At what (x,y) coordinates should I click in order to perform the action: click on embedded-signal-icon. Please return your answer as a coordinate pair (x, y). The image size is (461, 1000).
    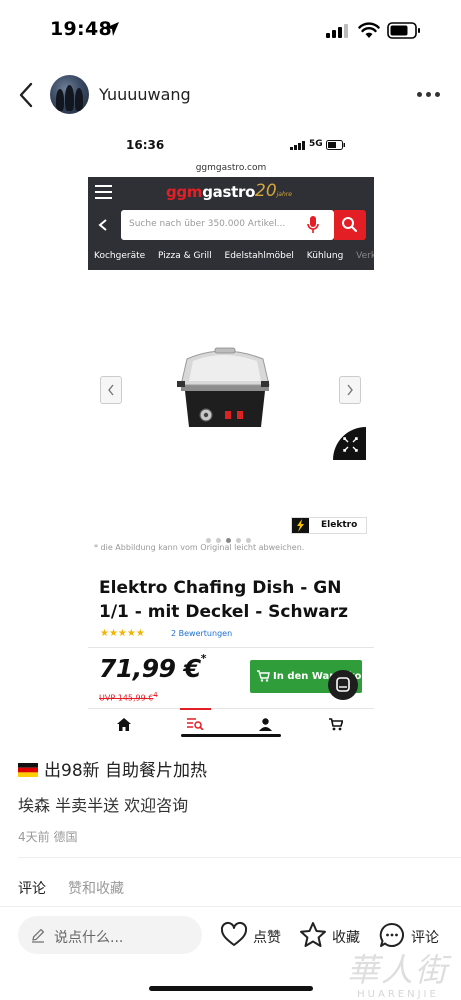
    Looking at the image, I should click on (297, 145).